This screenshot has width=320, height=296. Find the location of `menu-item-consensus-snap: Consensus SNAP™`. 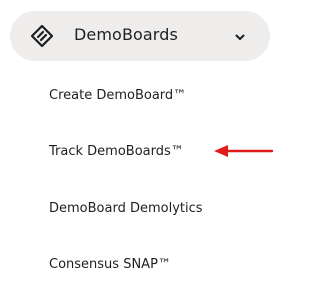

menu-item-consensus-snap: Consensus SNAP™ is located at coordinates (110, 265).